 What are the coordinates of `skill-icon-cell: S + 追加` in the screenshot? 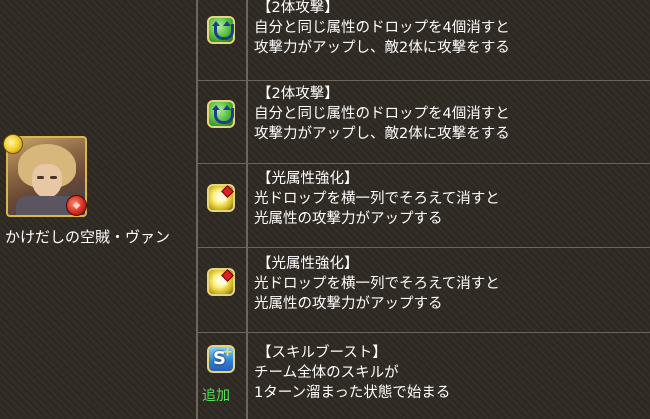 It's located at (221, 376).